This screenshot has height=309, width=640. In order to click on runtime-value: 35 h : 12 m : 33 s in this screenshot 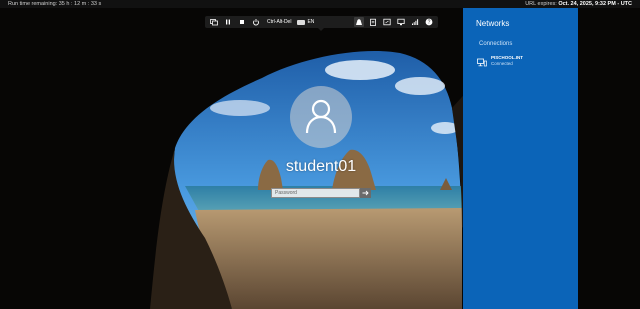, I will do `click(80, 4)`.